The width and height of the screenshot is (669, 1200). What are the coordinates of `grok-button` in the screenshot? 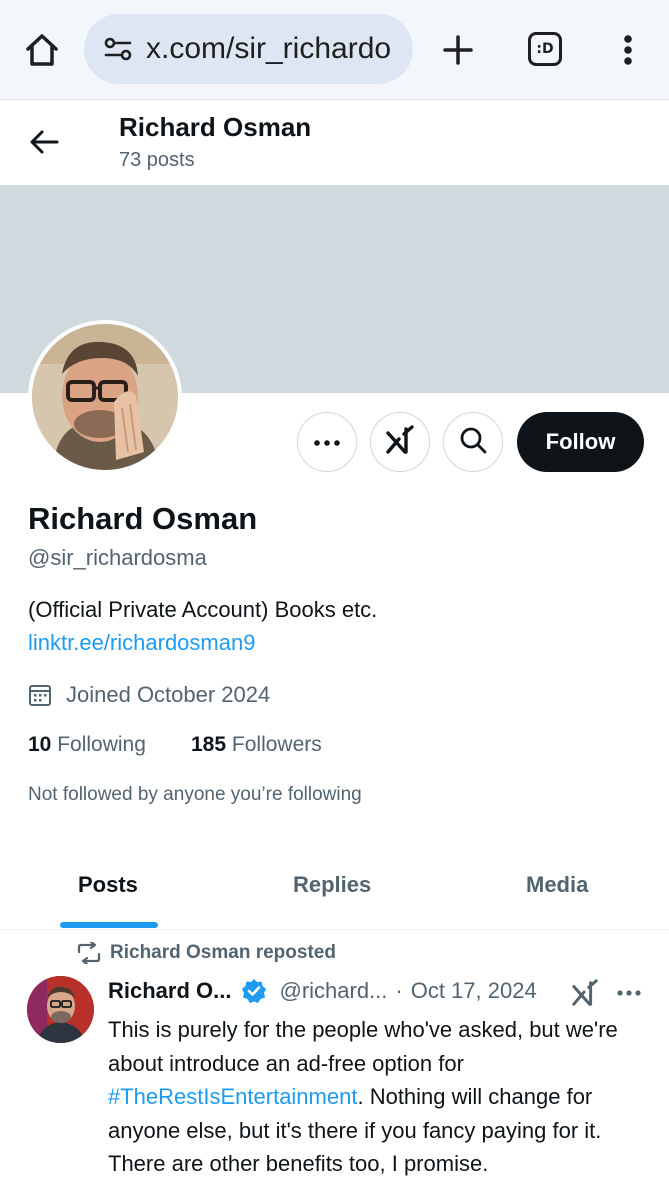 It's located at (400, 442).